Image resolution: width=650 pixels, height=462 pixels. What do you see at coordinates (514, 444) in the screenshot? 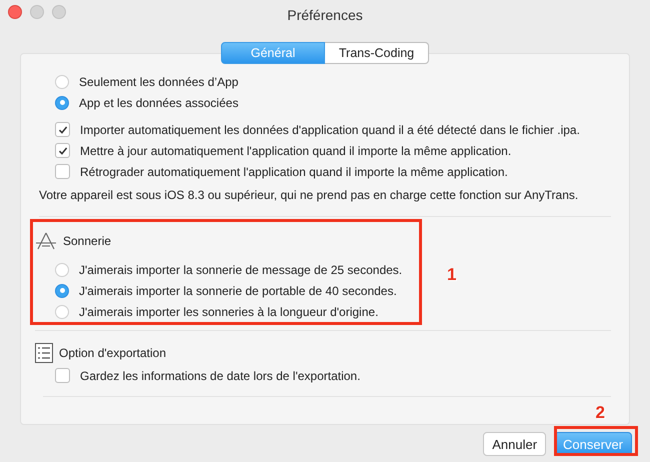
I see `cancel-button: Annuler` at bounding box center [514, 444].